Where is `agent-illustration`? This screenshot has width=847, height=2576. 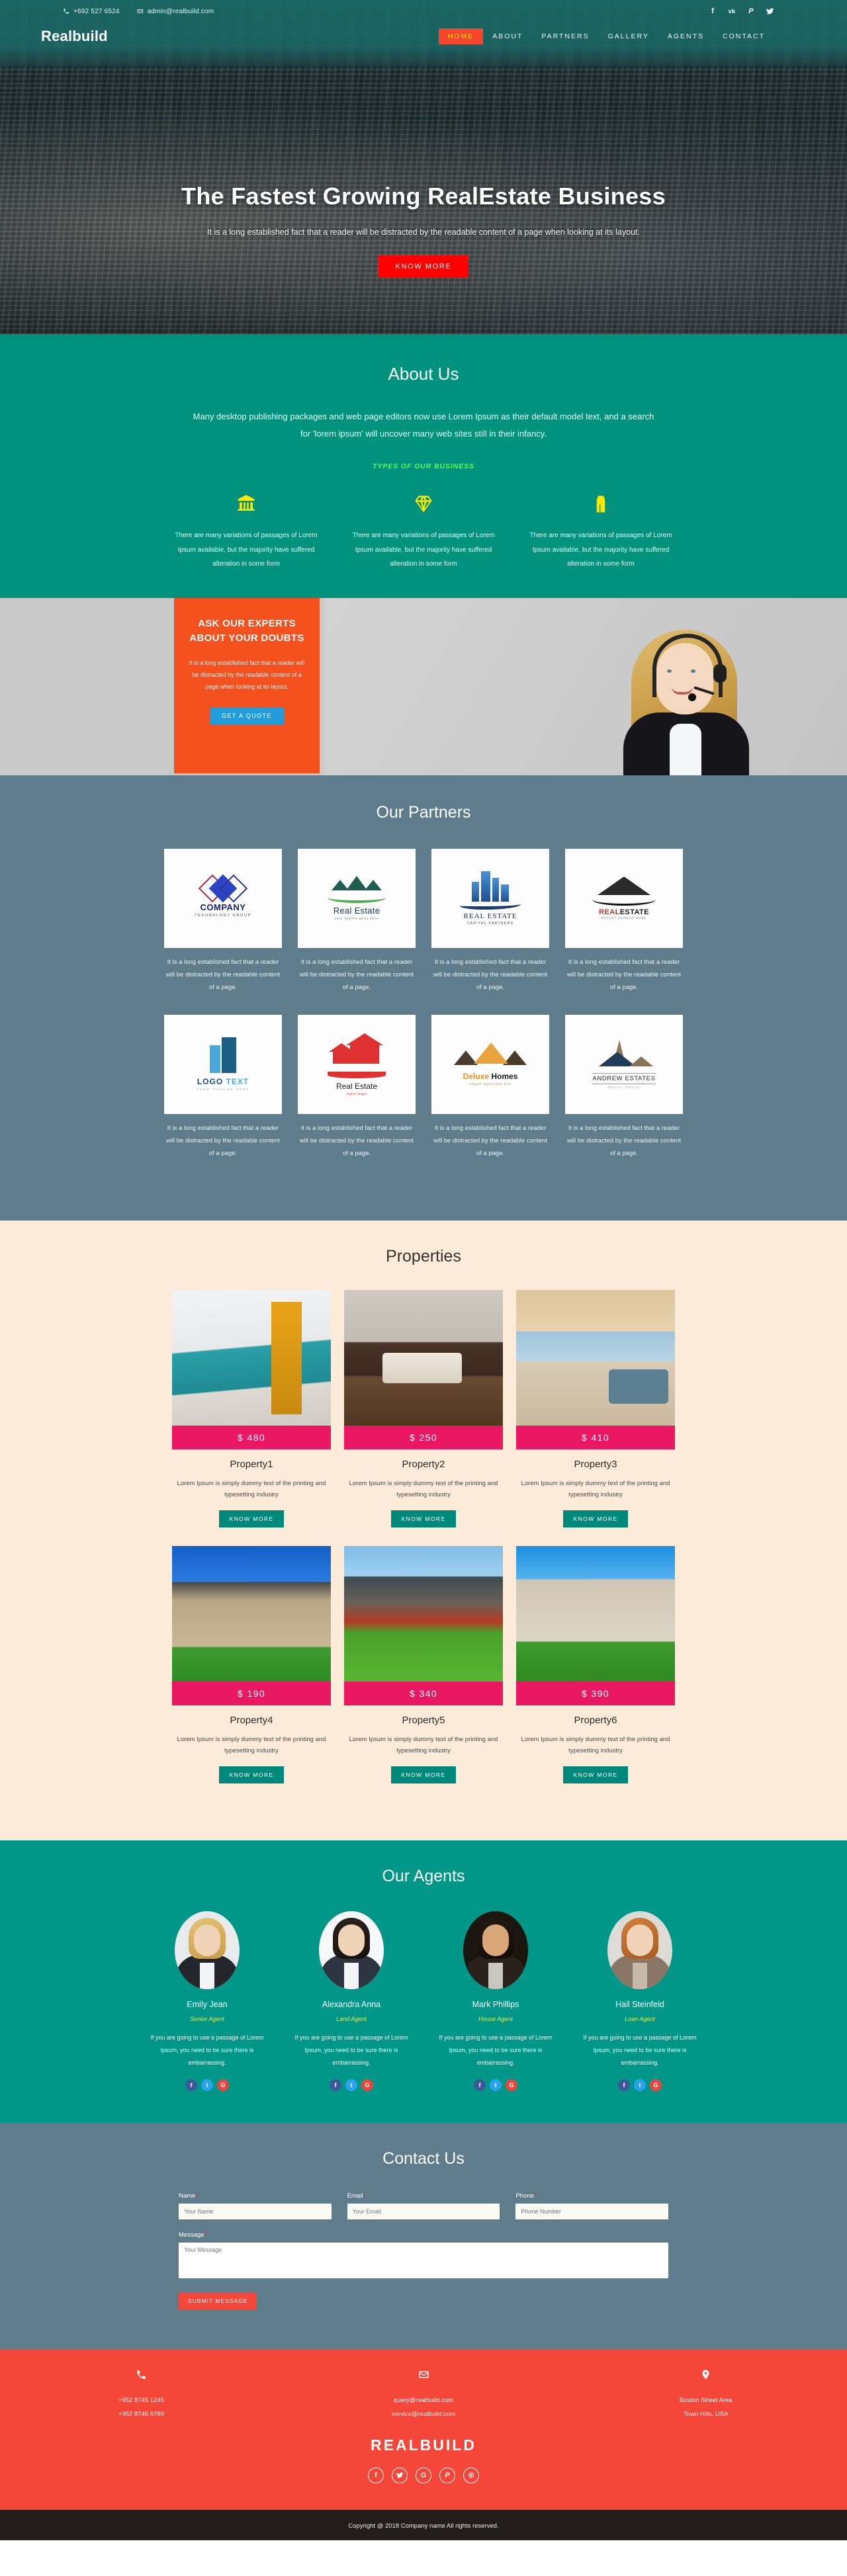
agent-illustration is located at coordinates (691, 699).